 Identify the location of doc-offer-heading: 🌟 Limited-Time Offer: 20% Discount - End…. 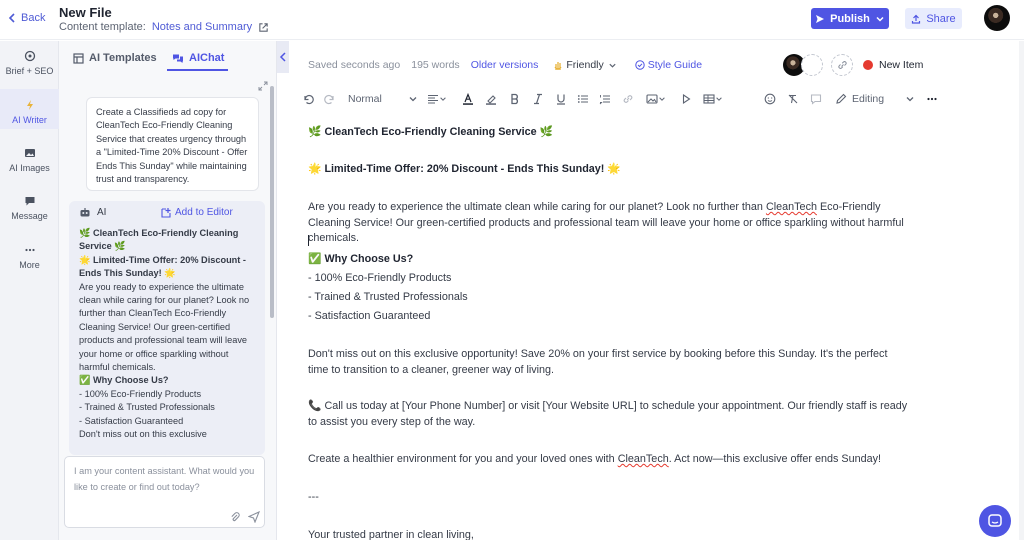
(464, 169).